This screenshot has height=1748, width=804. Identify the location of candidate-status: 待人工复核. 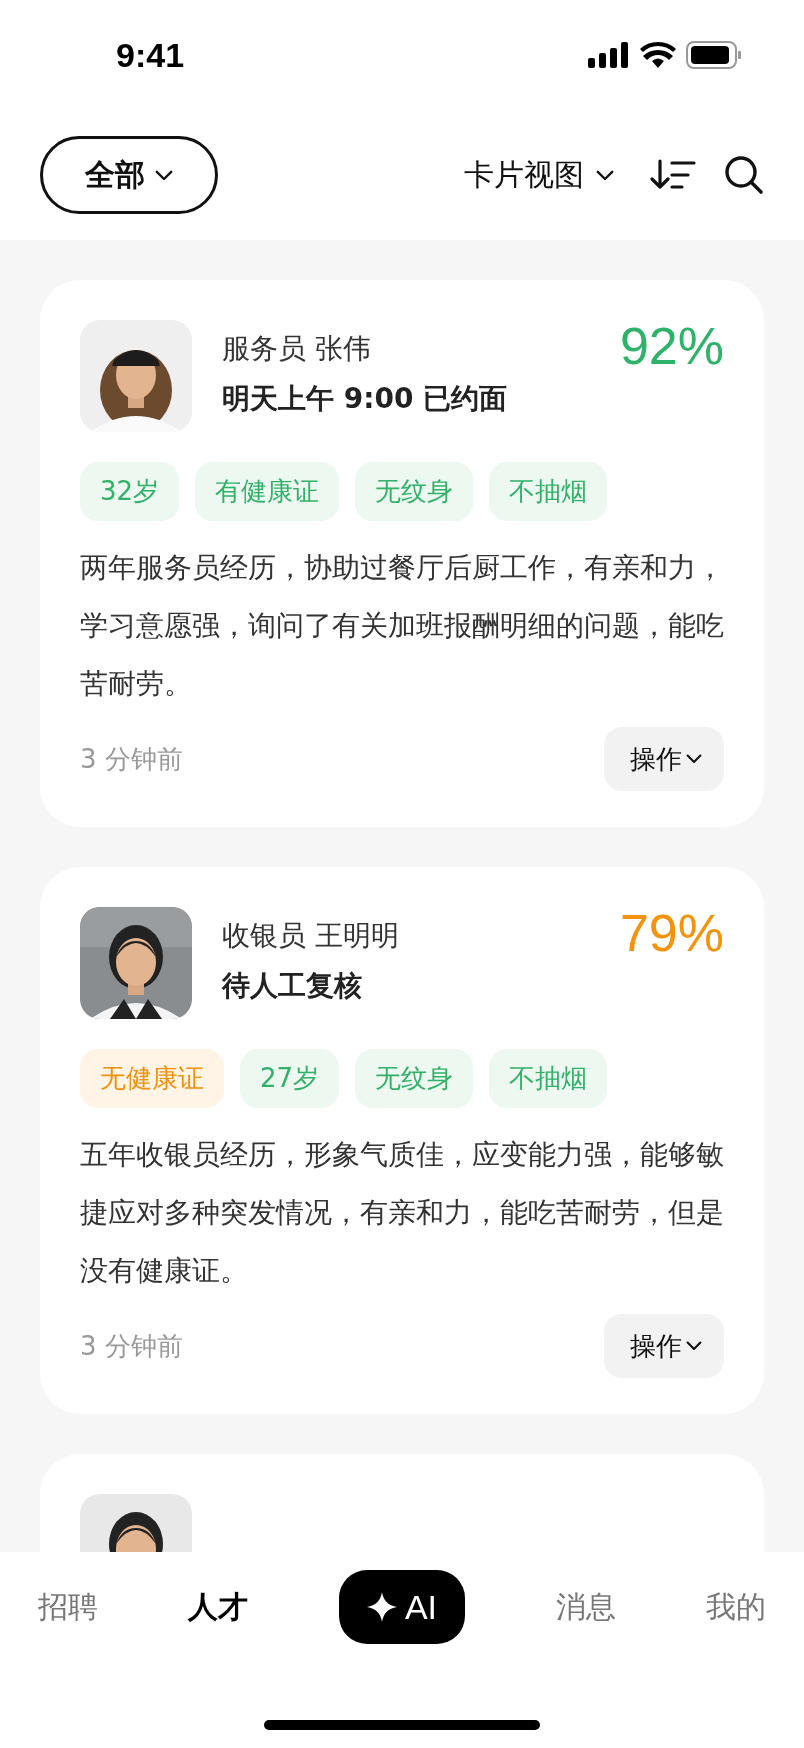
(292, 986).